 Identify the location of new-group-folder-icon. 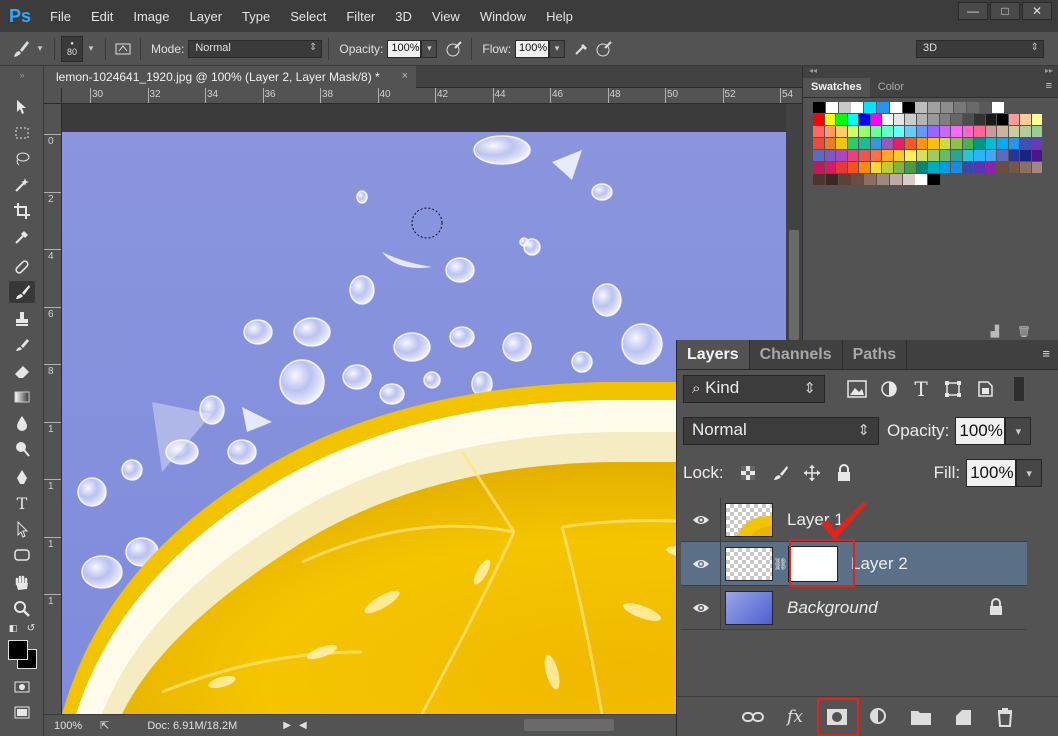
(921, 717).